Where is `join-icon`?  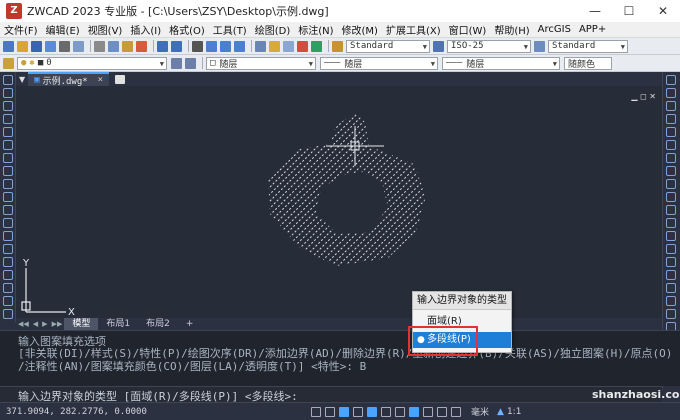 join-icon is located at coordinates (671, 236).